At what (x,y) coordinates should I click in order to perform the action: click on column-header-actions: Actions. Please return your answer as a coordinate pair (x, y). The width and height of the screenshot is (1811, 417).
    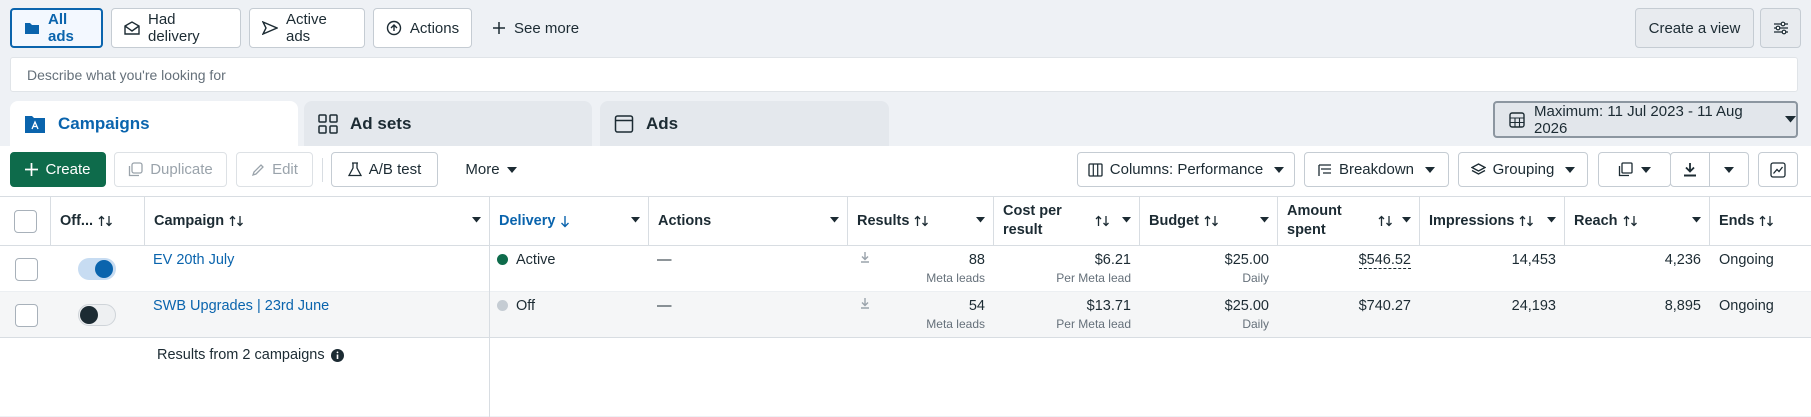
    Looking at the image, I should click on (748, 221).